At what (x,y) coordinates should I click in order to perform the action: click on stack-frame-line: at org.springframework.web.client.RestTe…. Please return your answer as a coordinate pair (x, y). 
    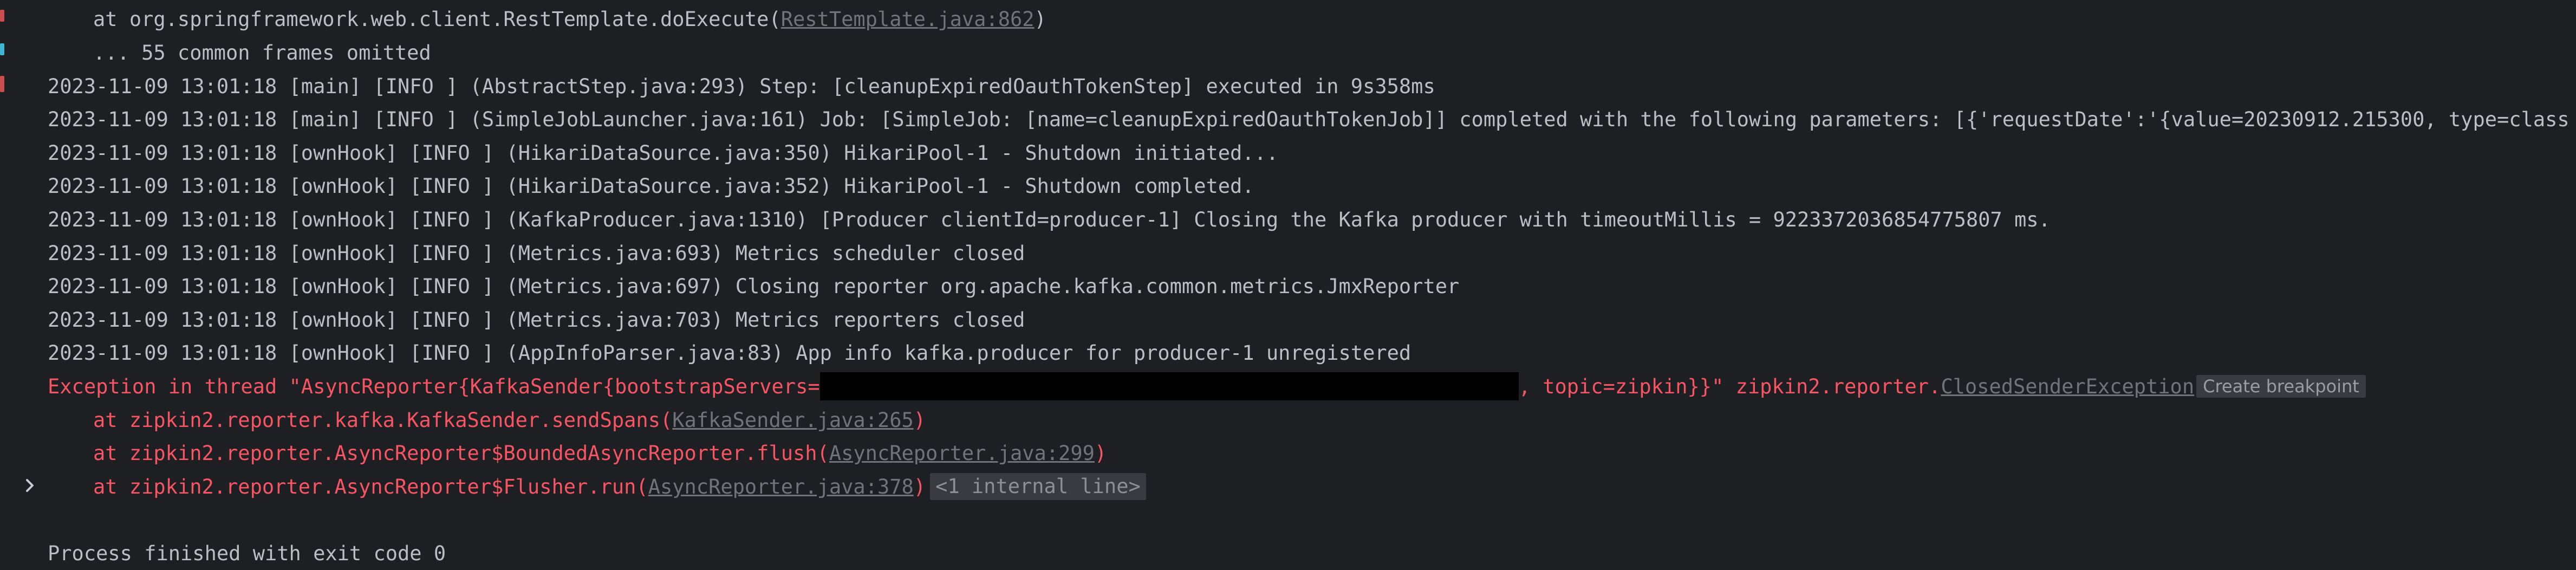
    Looking at the image, I should click on (569, 19).